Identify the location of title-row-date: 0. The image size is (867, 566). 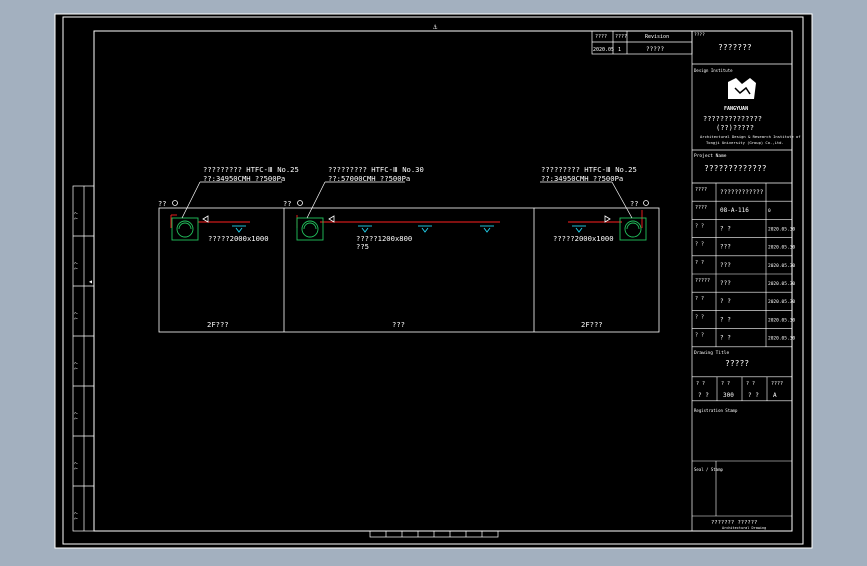
(769, 211).